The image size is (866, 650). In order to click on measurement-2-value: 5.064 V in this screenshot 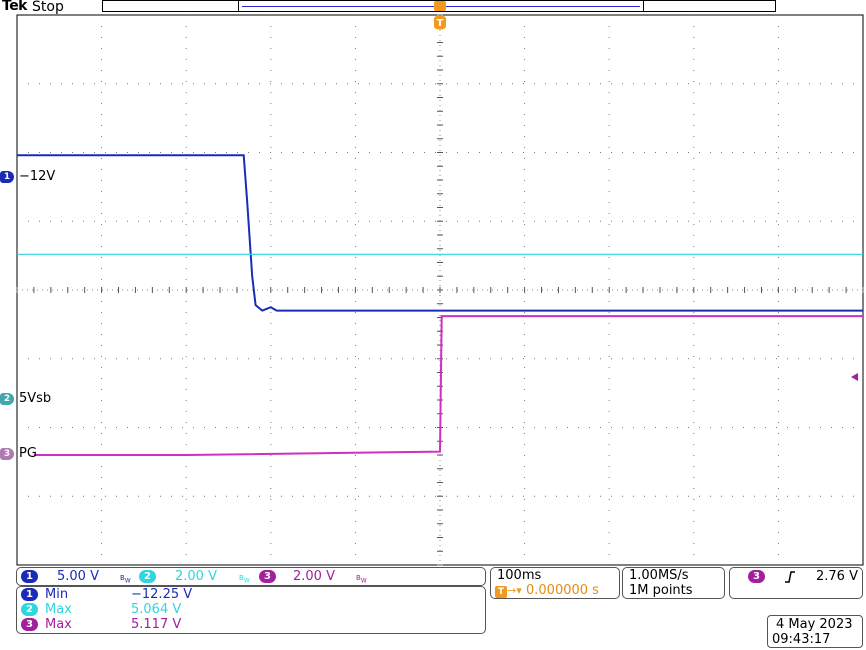, I will do `click(156, 609)`.